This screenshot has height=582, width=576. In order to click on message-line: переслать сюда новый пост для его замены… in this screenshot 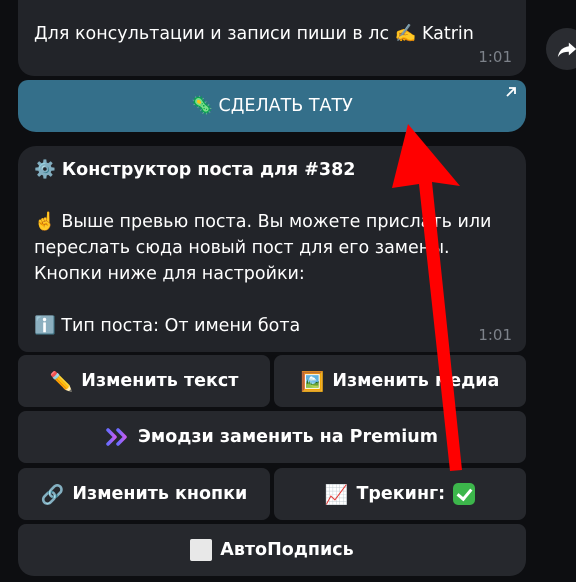, I will do `click(242, 248)`.